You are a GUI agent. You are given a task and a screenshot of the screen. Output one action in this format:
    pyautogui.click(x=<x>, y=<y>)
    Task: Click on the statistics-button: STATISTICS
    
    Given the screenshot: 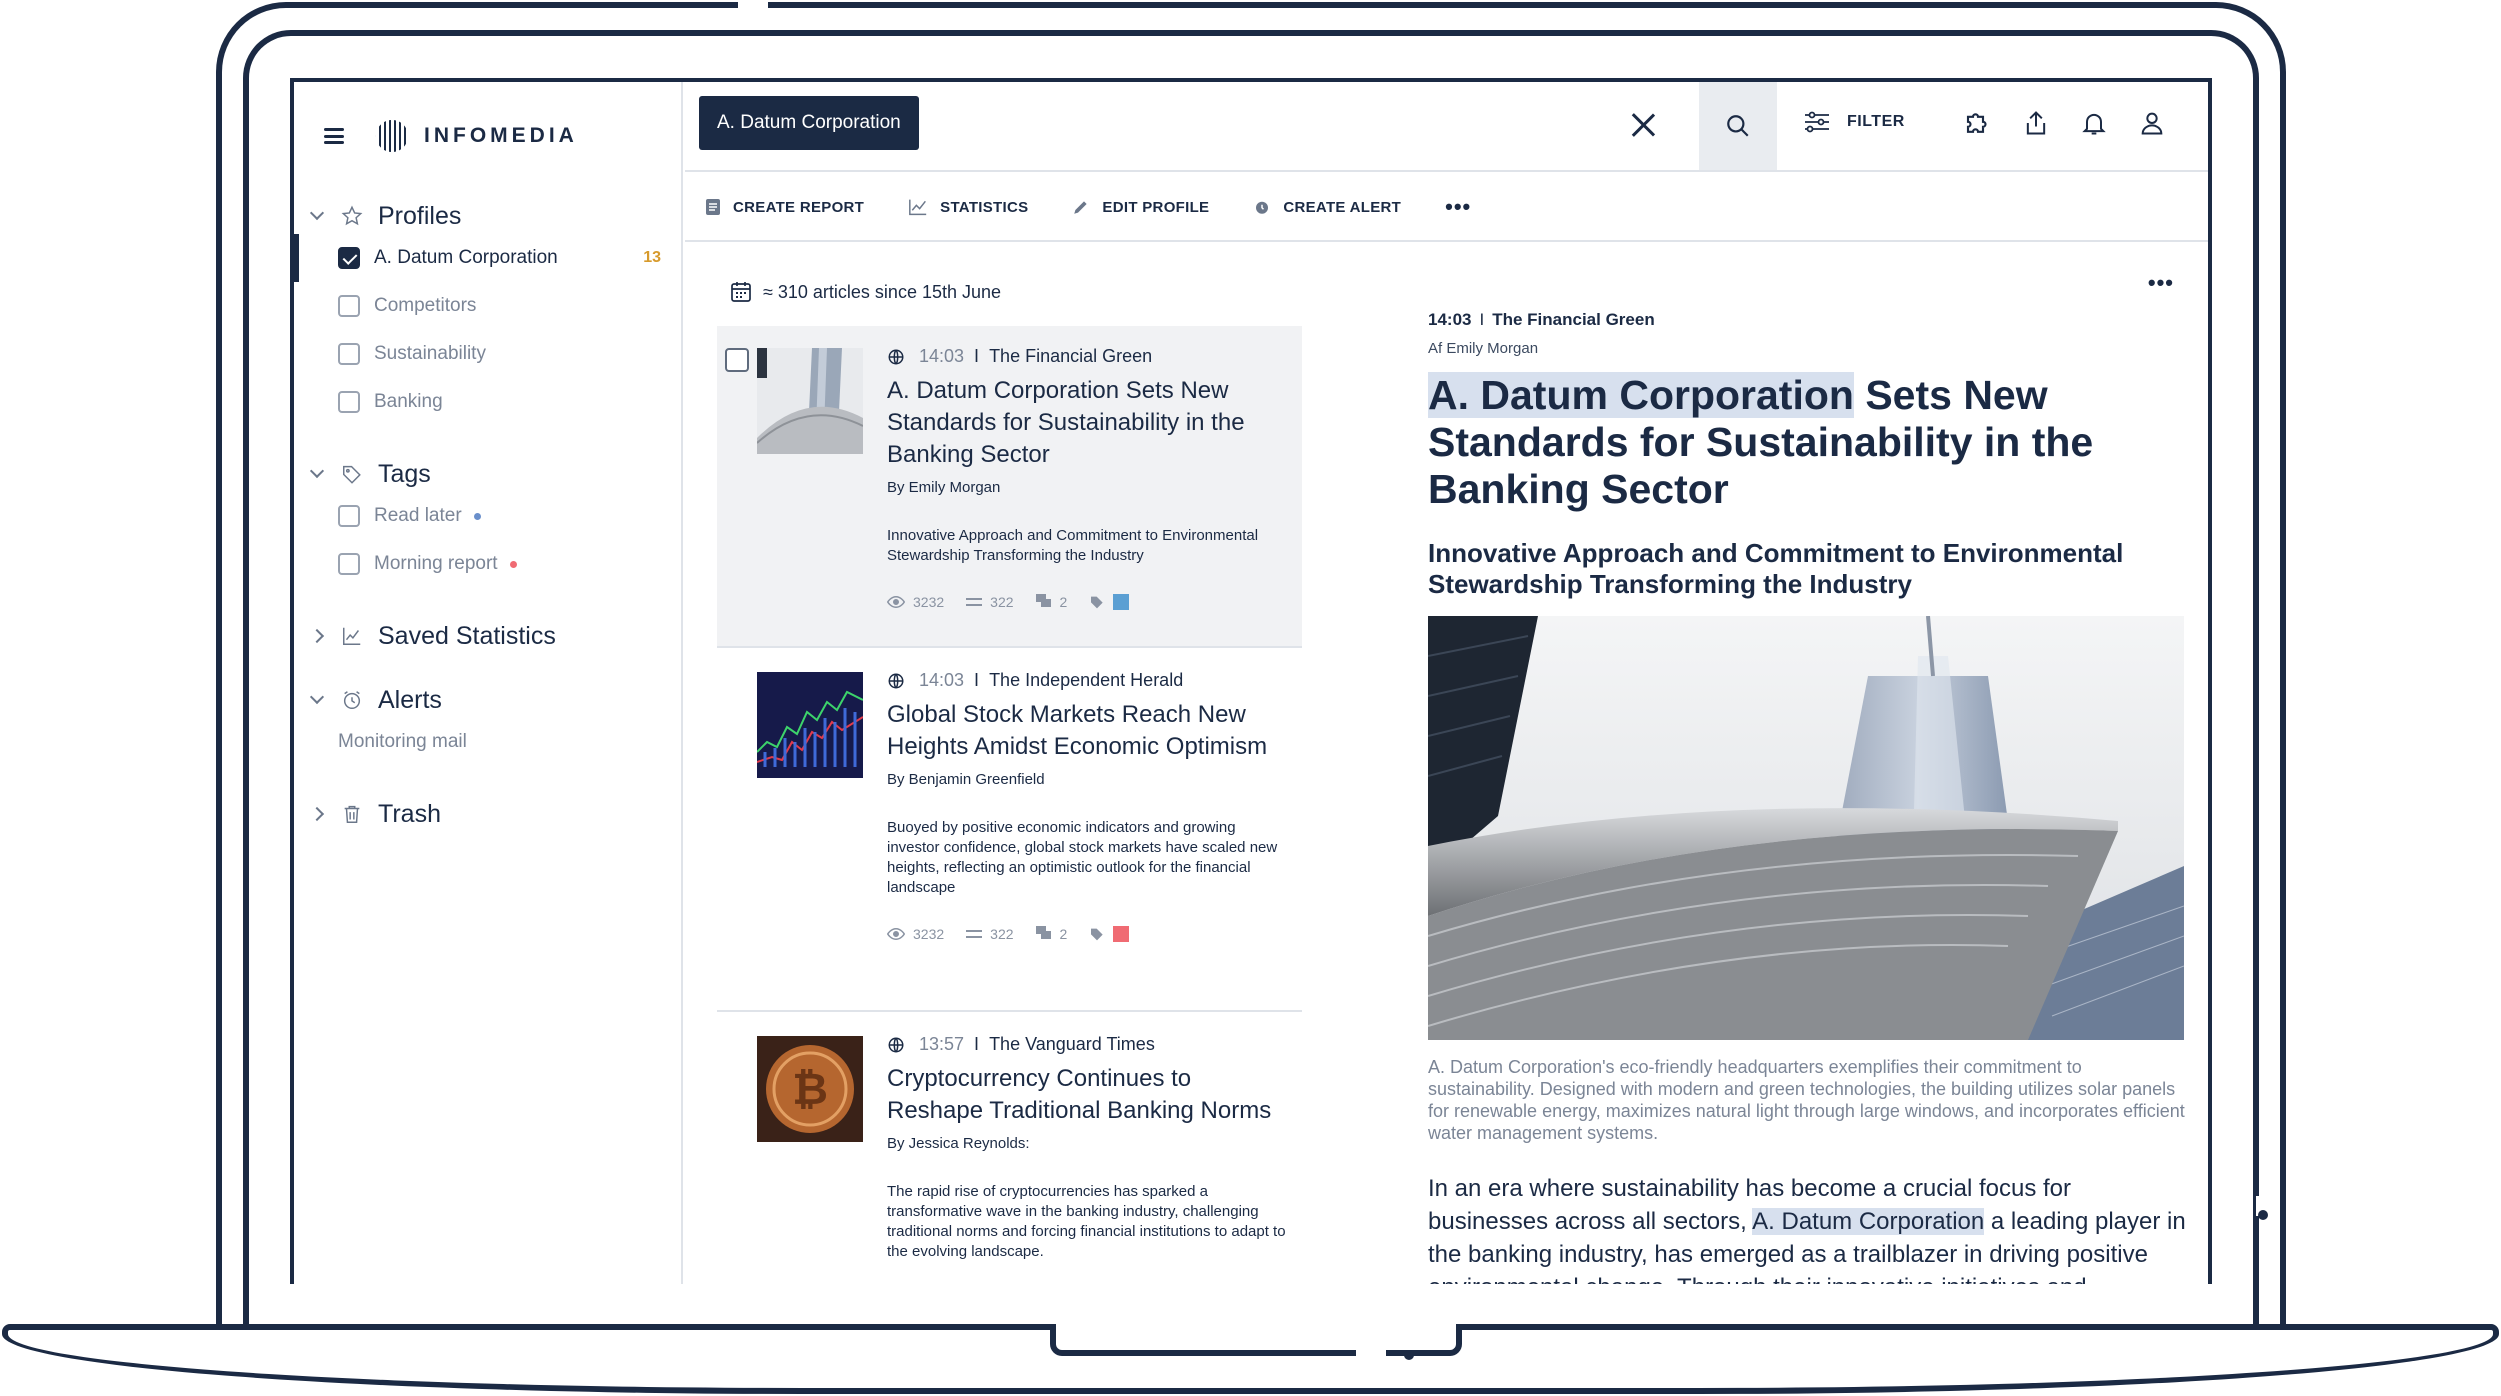 What is the action you would take?
    pyautogui.click(x=968, y=207)
    